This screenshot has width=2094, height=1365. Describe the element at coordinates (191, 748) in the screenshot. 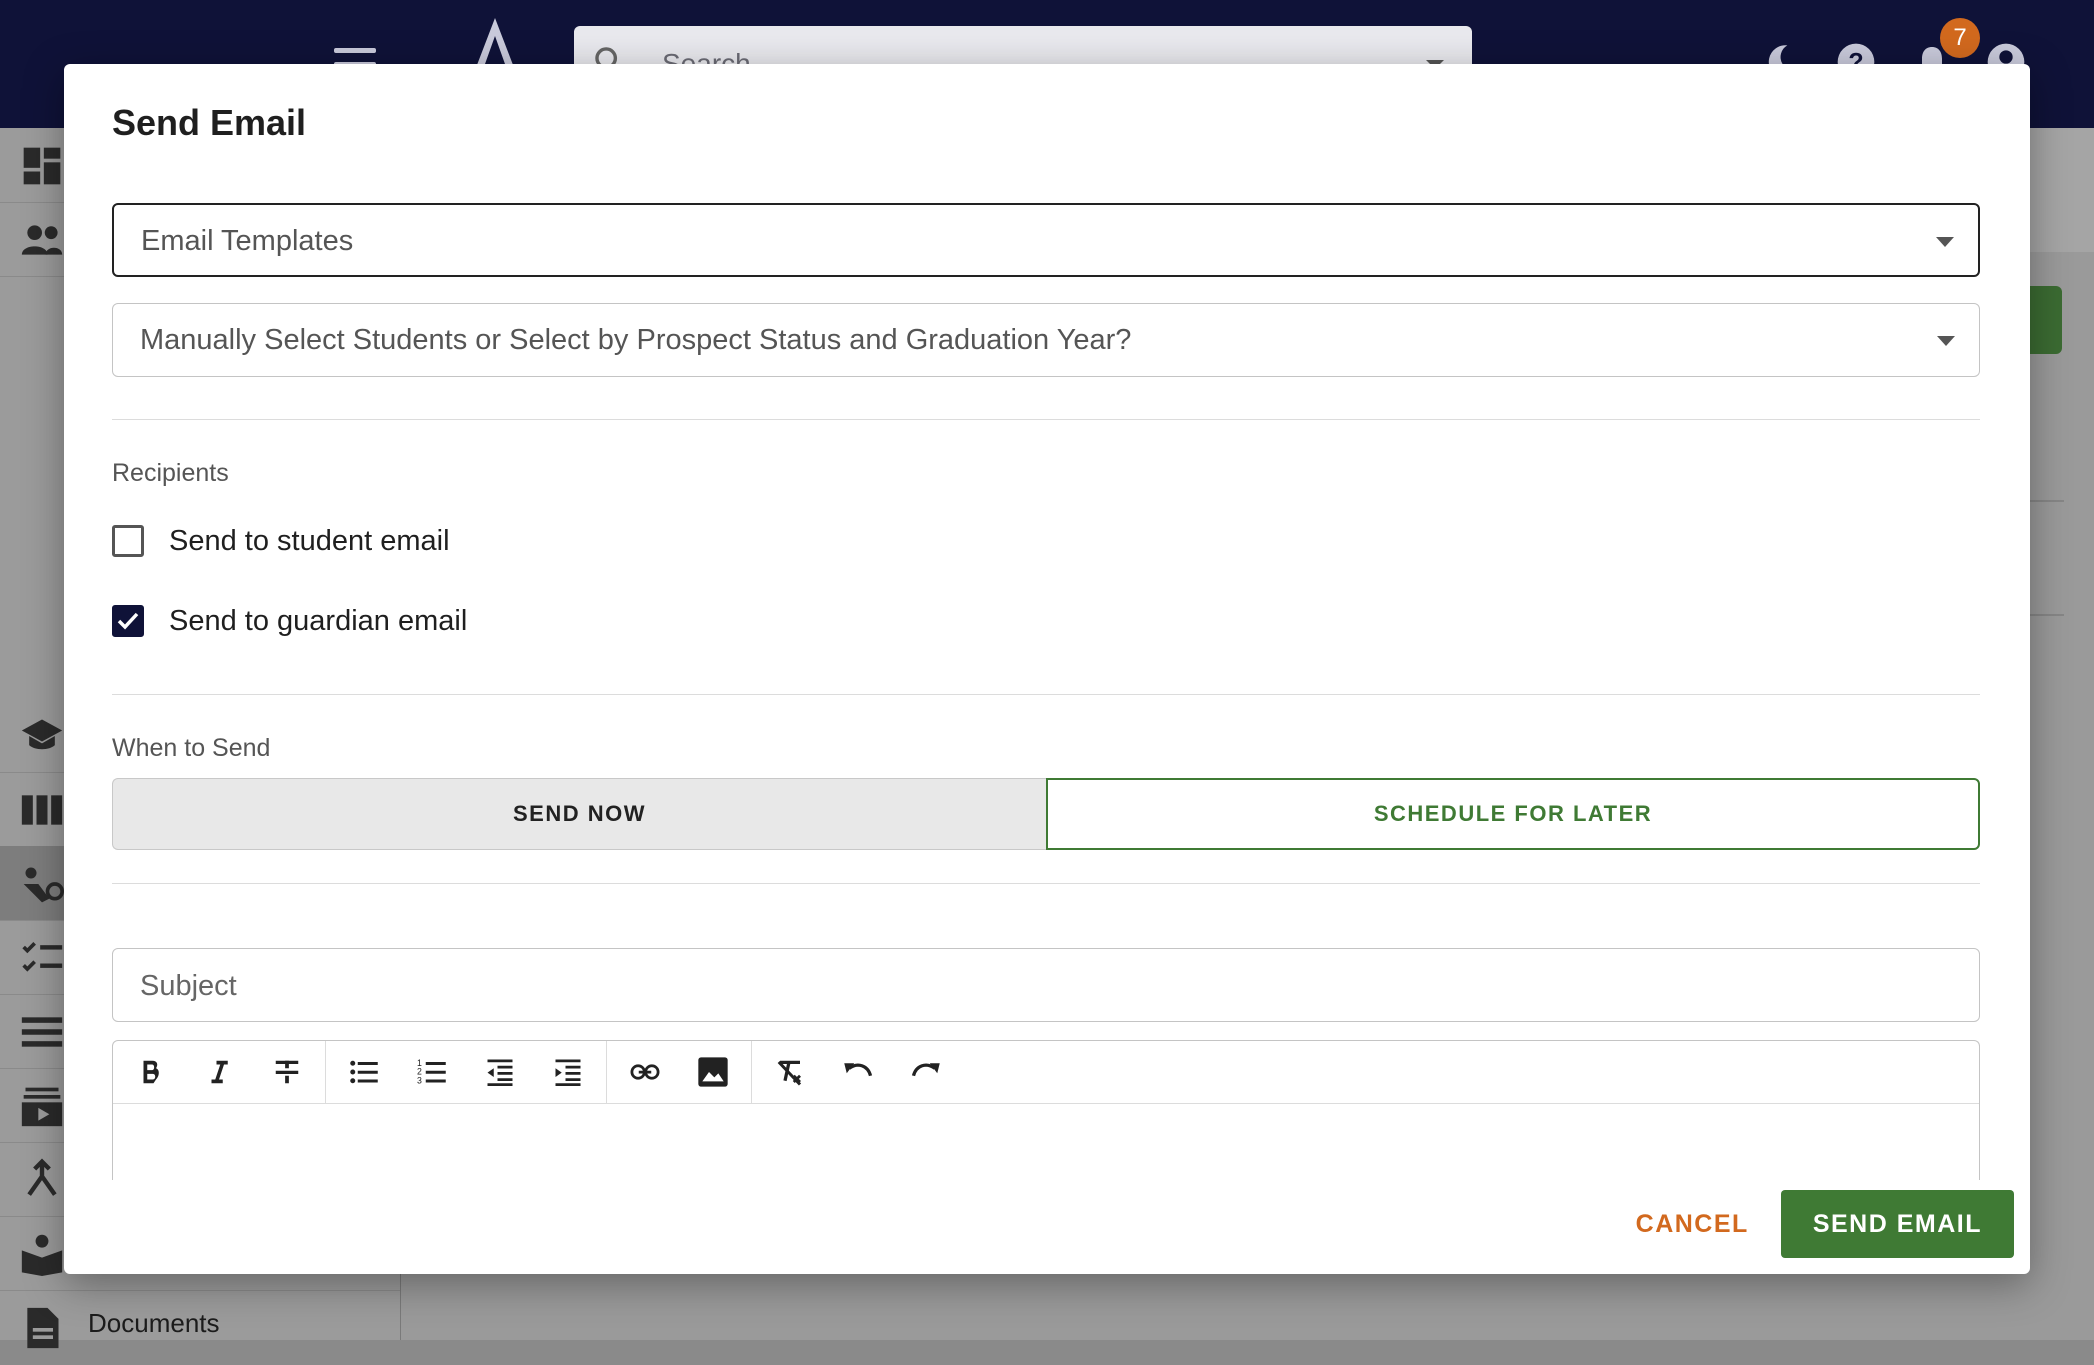

I see `when-to-send-label: When to Send` at that location.